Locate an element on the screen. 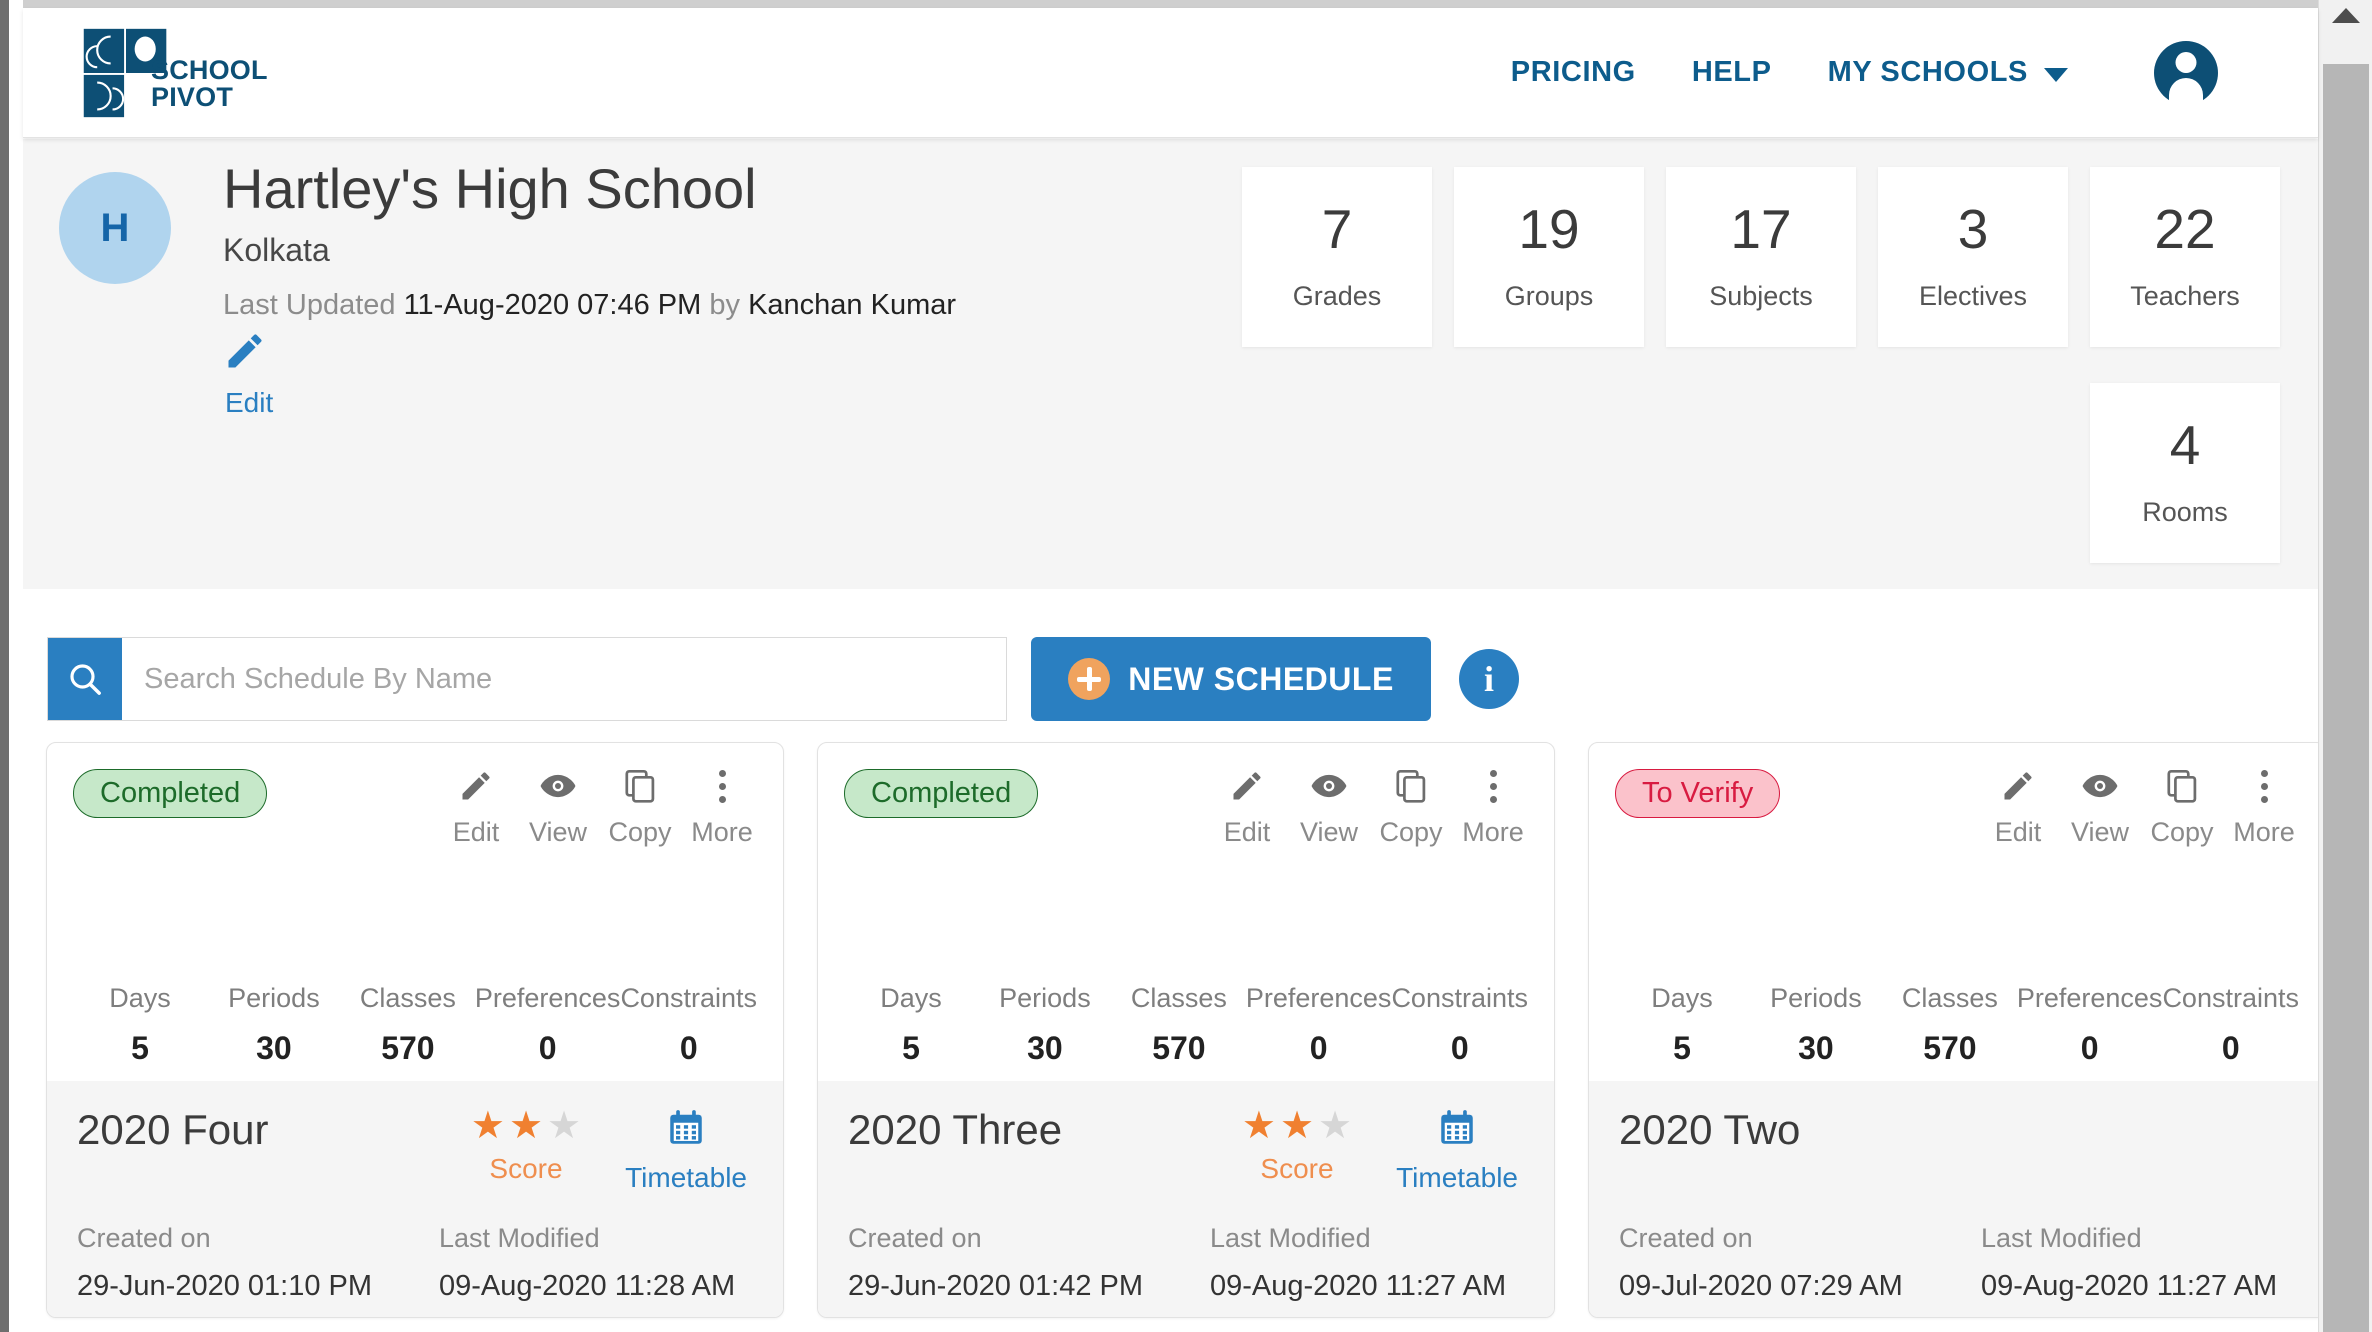 This screenshot has width=2372, height=1332. scroll-up-arrow-icon is located at coordinates (2345, 15).